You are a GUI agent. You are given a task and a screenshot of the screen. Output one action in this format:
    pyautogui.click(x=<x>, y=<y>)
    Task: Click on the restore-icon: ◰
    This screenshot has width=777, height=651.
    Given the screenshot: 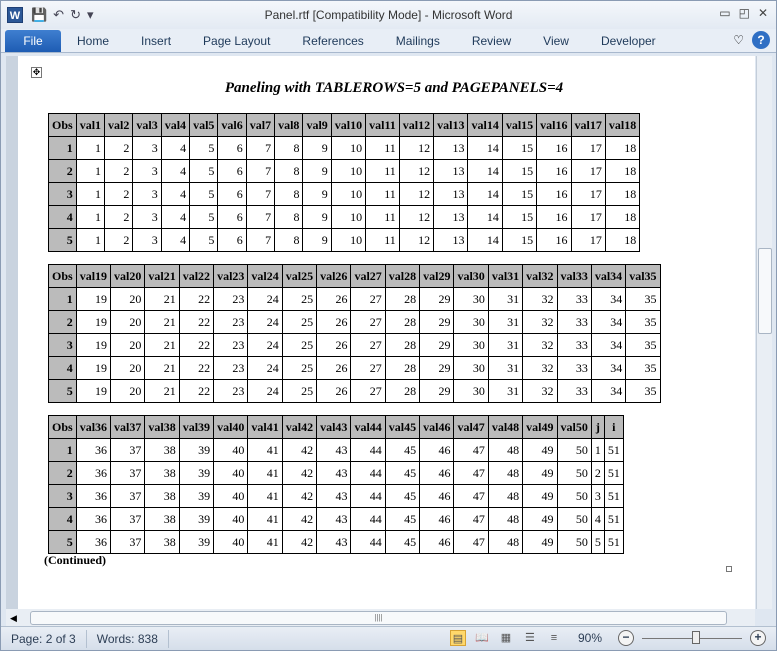 What is the action you would take?
    pyautogui.click(x=744, y=13)
    